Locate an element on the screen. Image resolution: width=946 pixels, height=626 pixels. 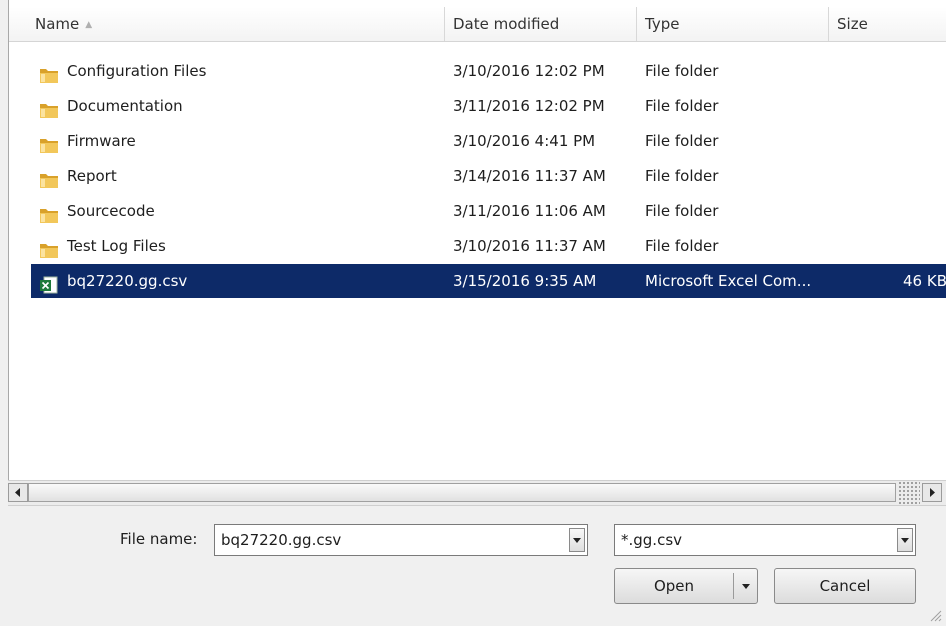
file-date-modified: 3/10/2016 11:37 AM is located at coordinates (529, 246).